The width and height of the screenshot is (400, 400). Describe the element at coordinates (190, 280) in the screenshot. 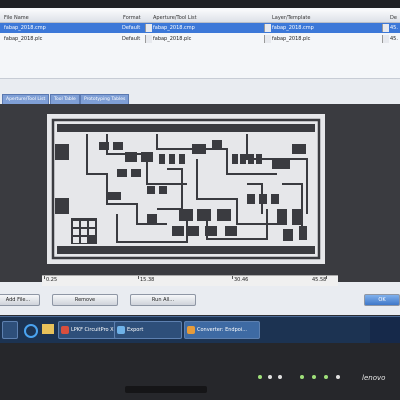

I see `horizontal-ruler: 0.25 15.38 30.46 45.58` at that location.